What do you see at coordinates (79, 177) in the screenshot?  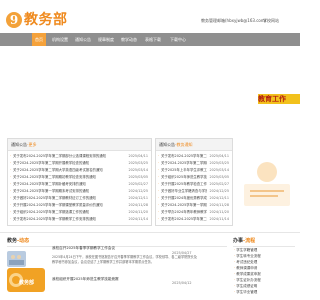 I see `list-item: · 关于2024-2025学年第二学期期初教学检查安排的通知 2025/03/05` at bounding box center [79, 177].